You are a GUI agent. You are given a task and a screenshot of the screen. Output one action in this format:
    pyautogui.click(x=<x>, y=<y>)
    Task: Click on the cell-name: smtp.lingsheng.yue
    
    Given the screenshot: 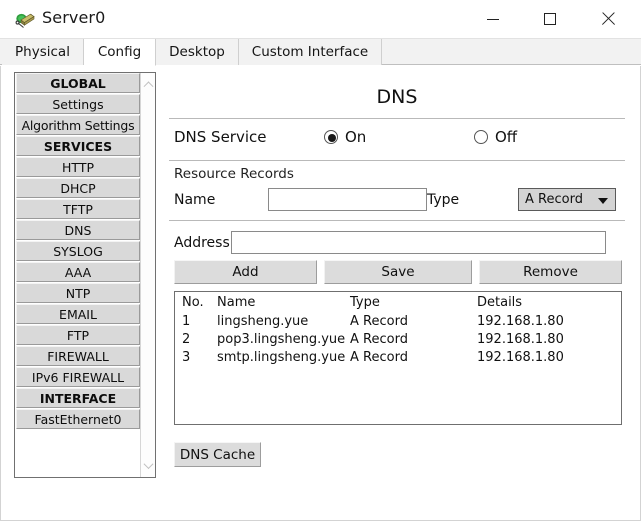 What is the action you would take?
    pyautogui.click(x=281, y=357)
    